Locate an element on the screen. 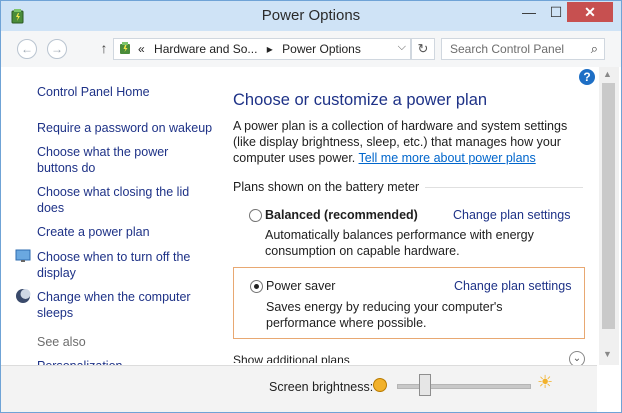  brightness-low-icon is located at coordinates (380, 385).